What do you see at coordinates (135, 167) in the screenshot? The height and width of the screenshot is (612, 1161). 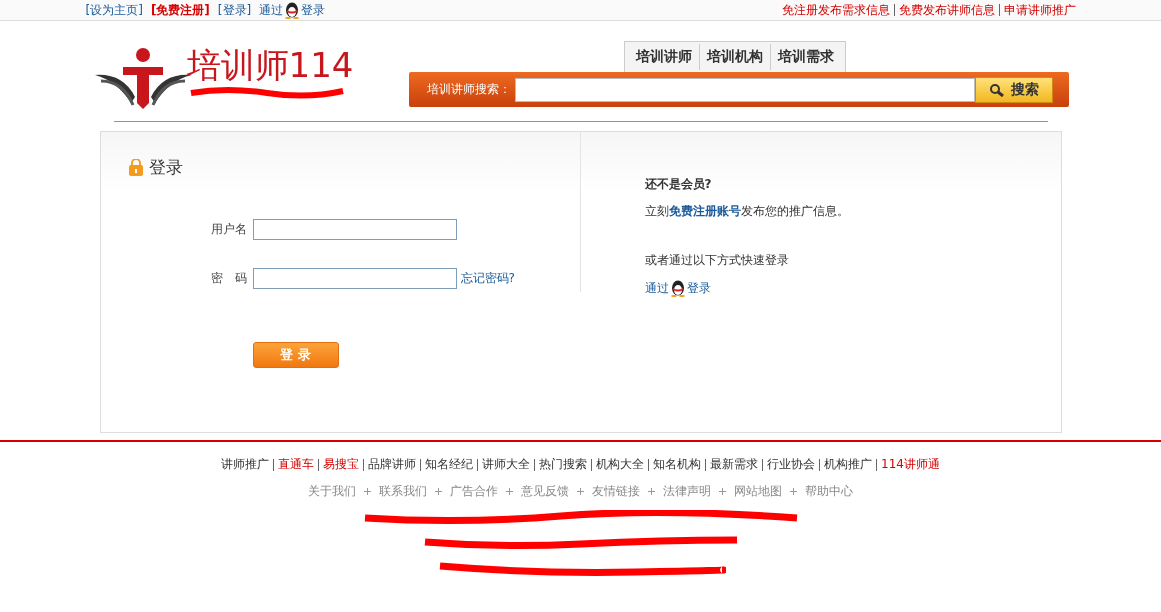 I see `lock-icon` at bounding box center [135, 167].